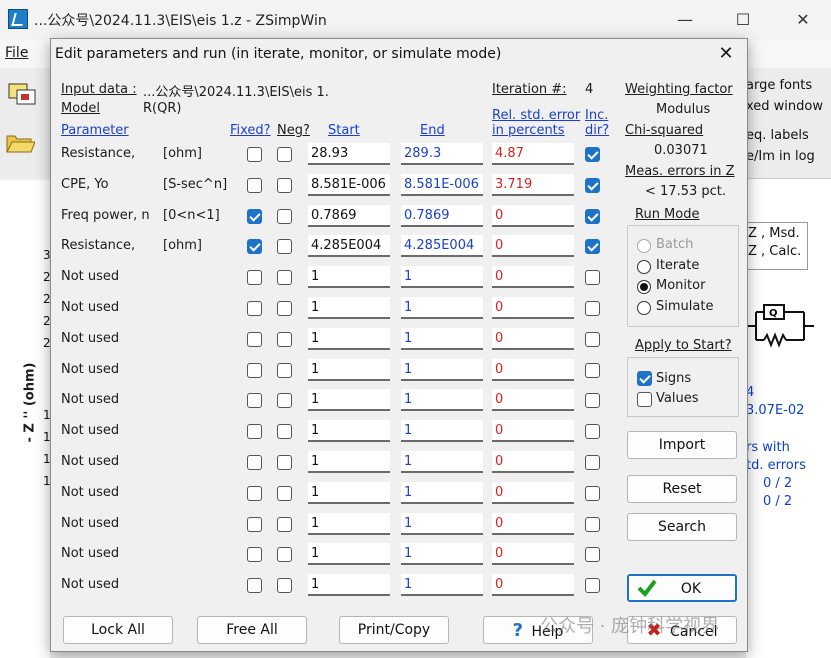  Describe the element at coordinates (252, 630) in the screenshot. I see `free-all-button: Free All` at that location.